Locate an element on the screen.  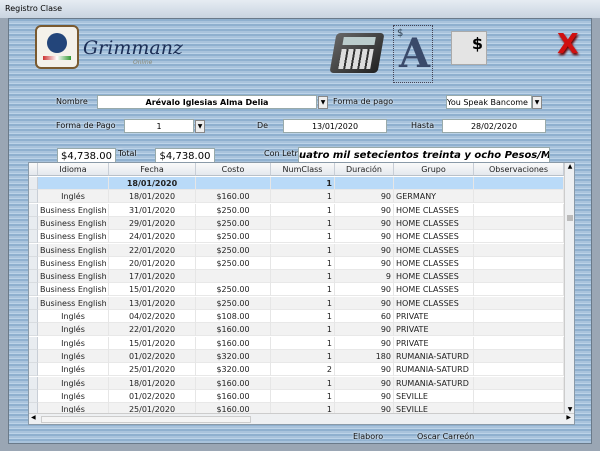
invoice-icon: $ is located at coordinates (469, 48).